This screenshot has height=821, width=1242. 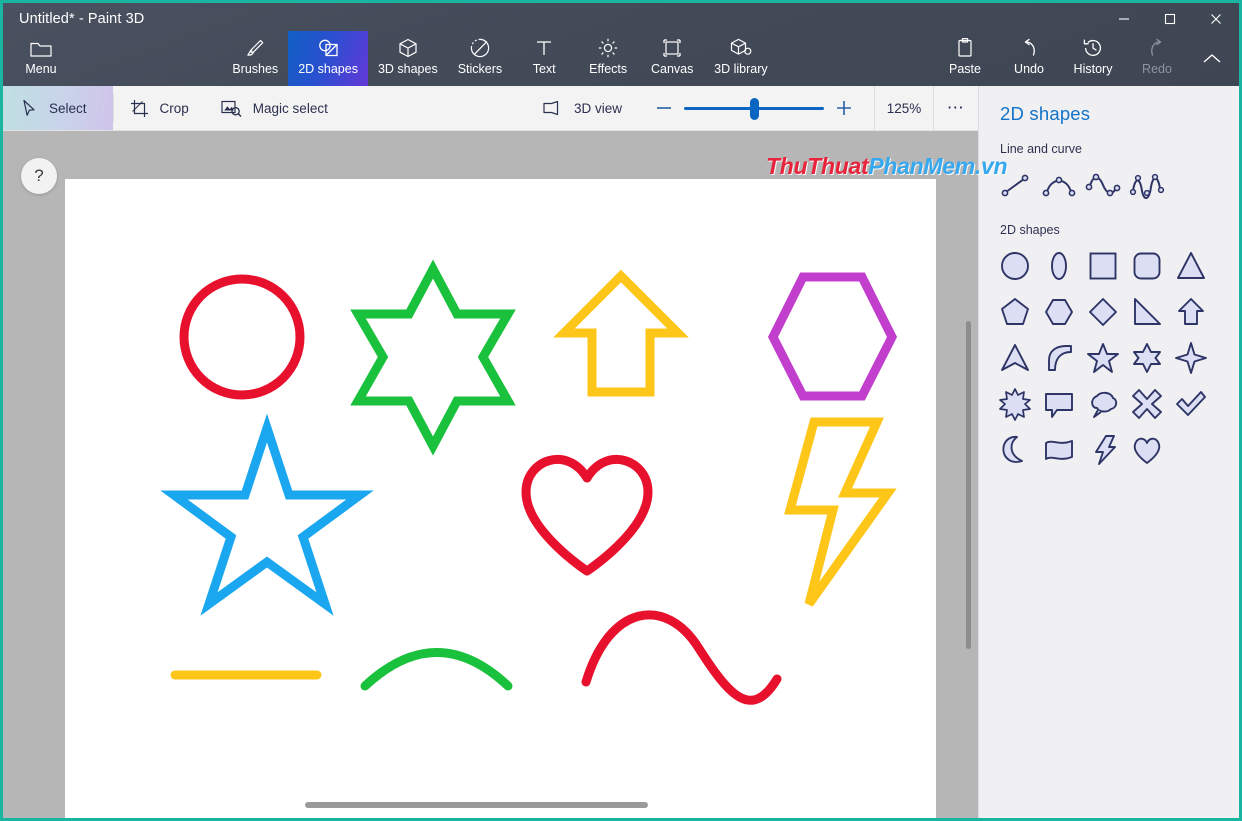 I want to click on hexagon-shape-button, so click(x=1059, y=312).